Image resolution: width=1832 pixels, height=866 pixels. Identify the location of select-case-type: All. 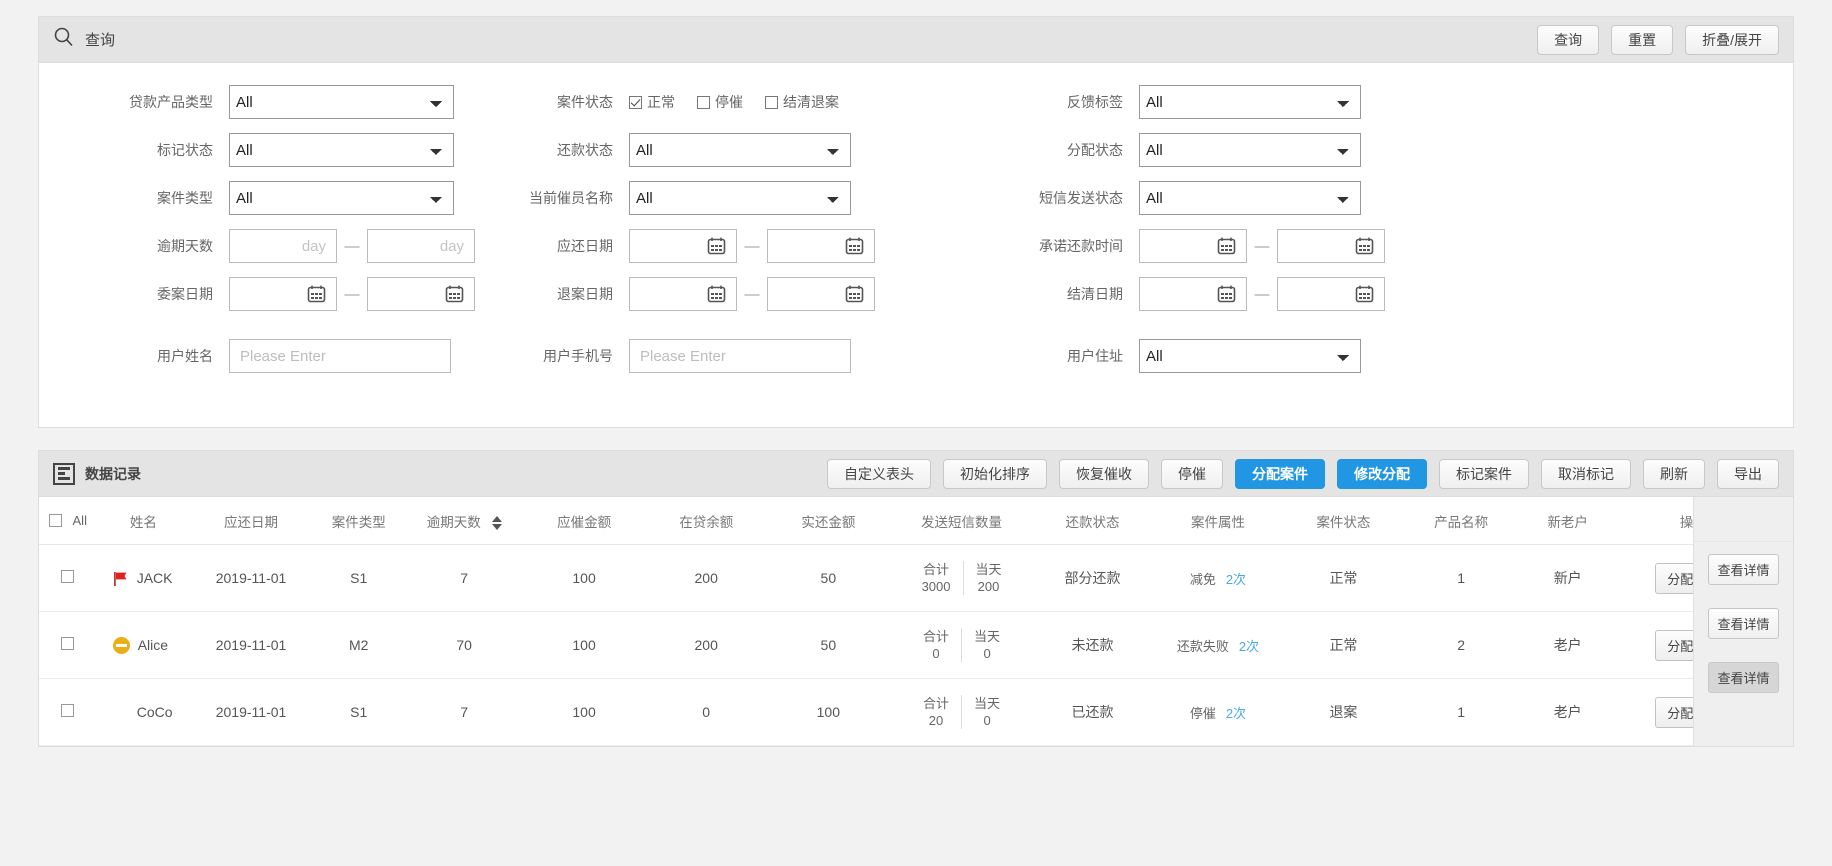
(341, 198).